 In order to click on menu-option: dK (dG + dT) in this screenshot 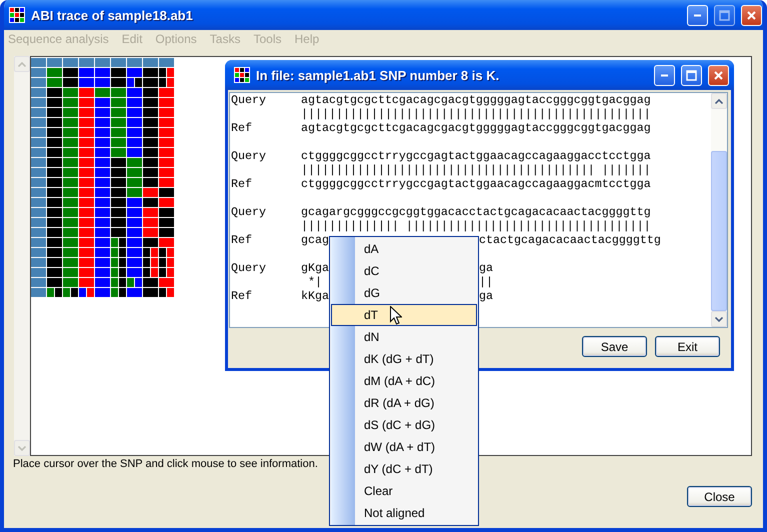, I will do `click(404, 359)`.